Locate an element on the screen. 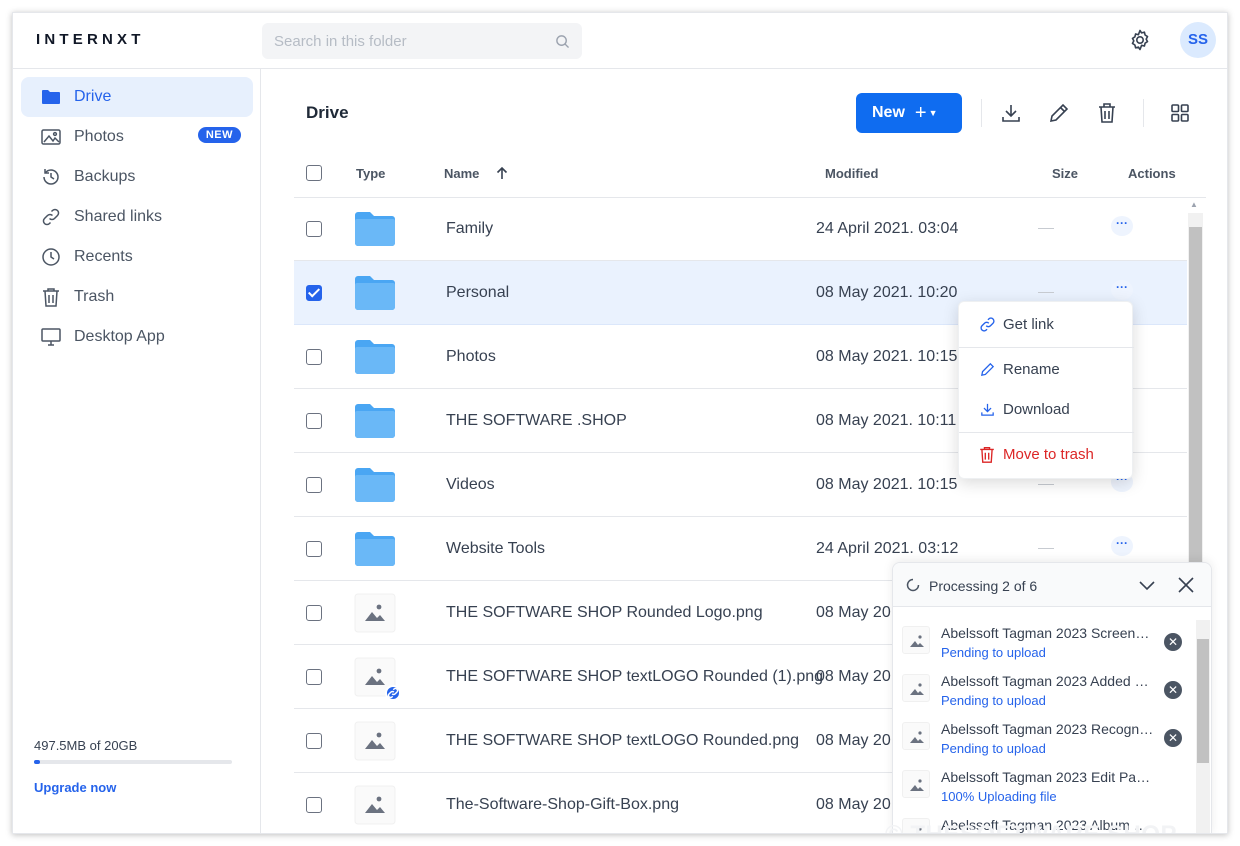 This screenshot has width=1240, height=846. menu-item-get-link: Get link is located at coordinates (1046, 324).